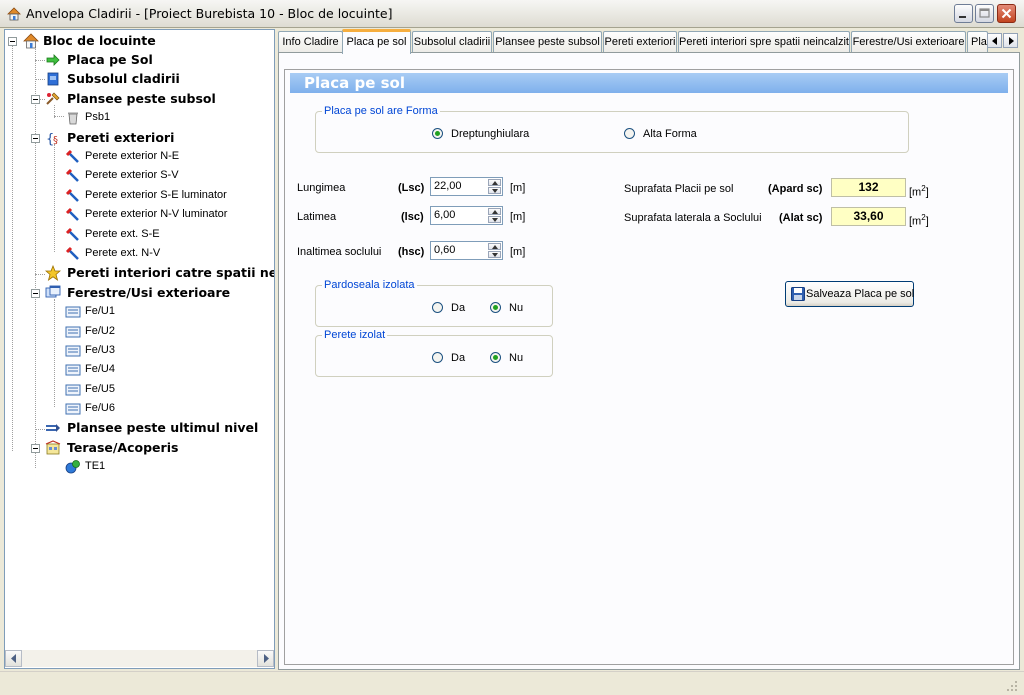  I want to click on pardoseala-group-title: Pardoseala izolata, so click(369, 285).